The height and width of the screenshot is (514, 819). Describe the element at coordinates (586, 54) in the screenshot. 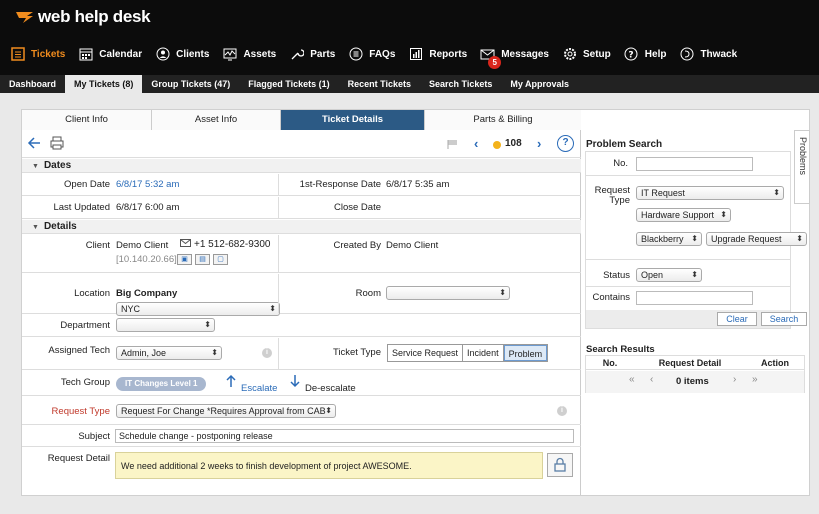

I see `nav-setup: Setup` at that location.